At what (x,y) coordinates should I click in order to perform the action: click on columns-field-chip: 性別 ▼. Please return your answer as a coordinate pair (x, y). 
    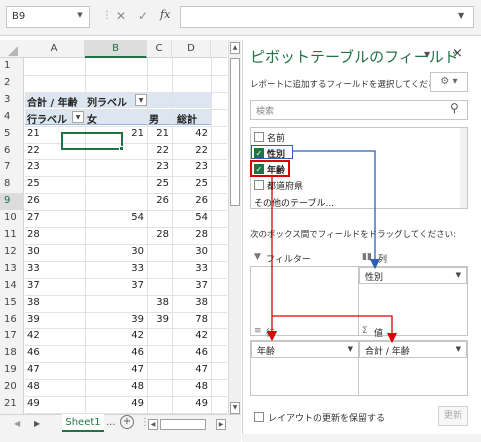
    Looking at the image, I should click on (413, 275).